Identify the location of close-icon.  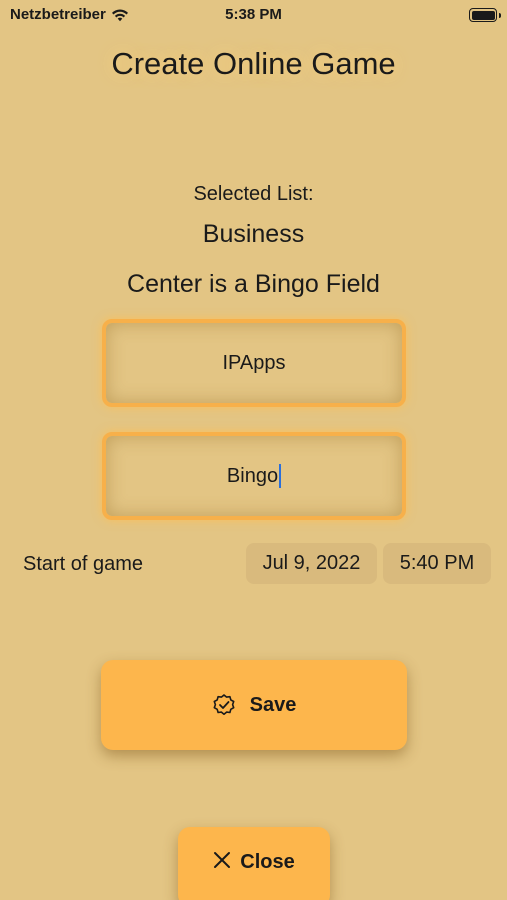
(222, 860).